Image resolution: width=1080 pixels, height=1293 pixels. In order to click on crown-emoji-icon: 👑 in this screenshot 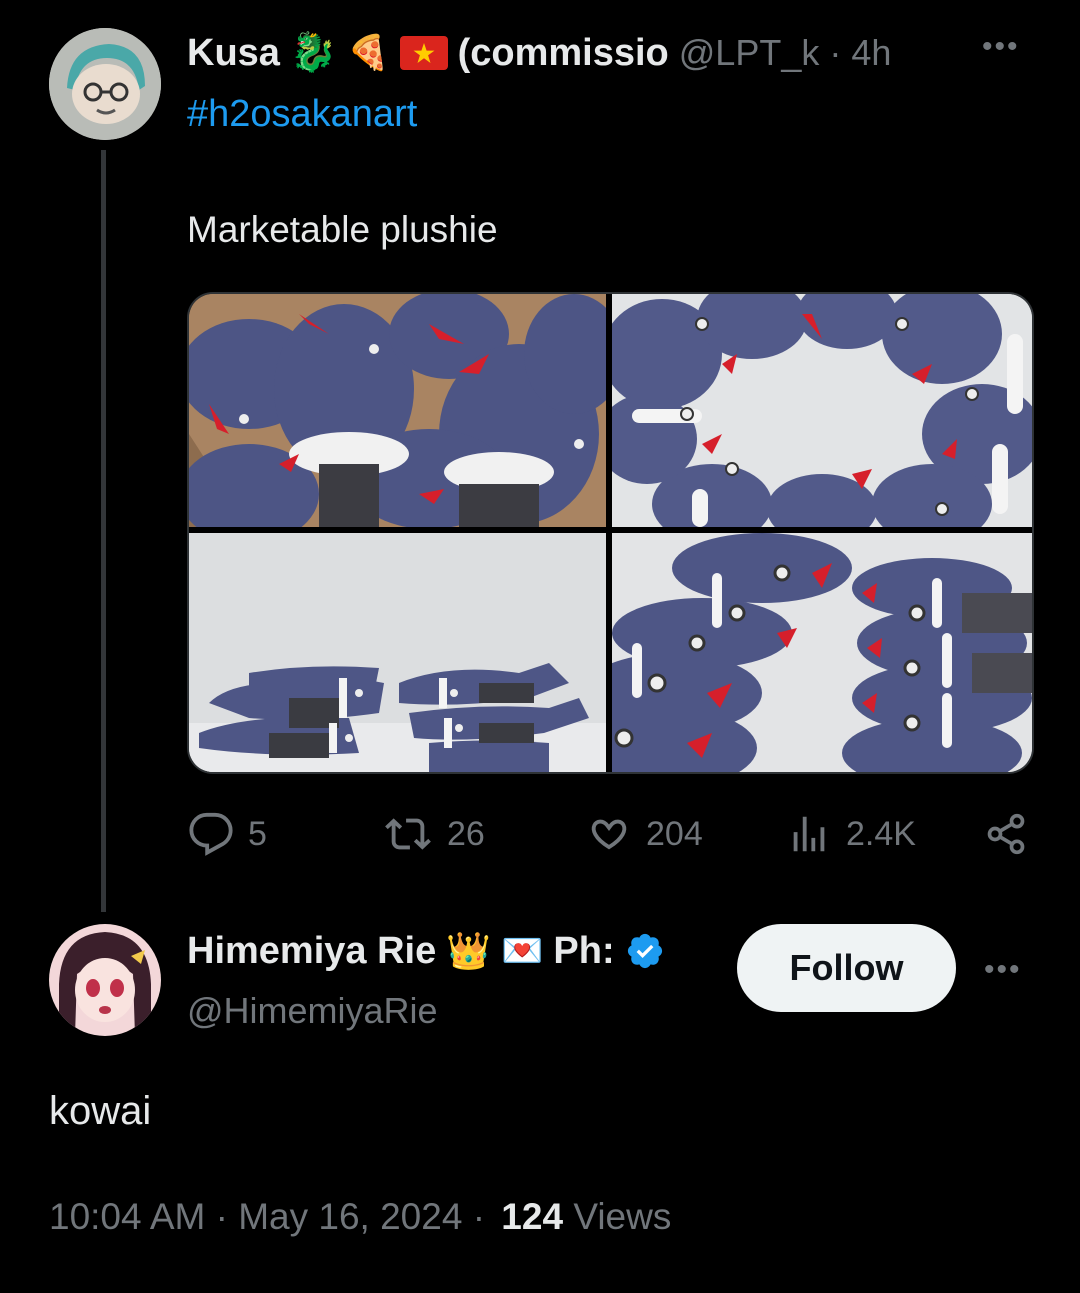, I will do `click(469, 950)`.